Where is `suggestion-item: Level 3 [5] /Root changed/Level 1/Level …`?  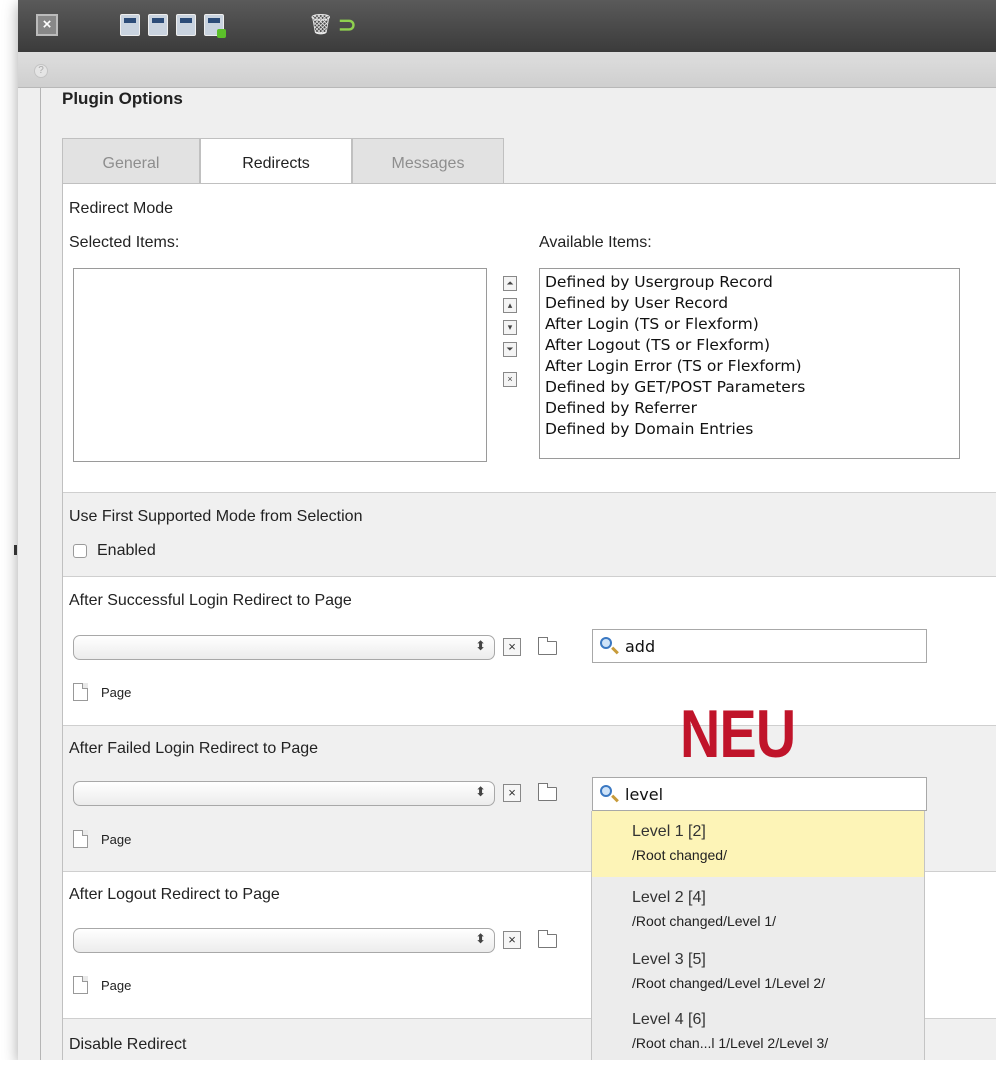
suggestion-item: Level 3 [5] /Root changed/Level 1/Level … is located at coordinates (758, 972).